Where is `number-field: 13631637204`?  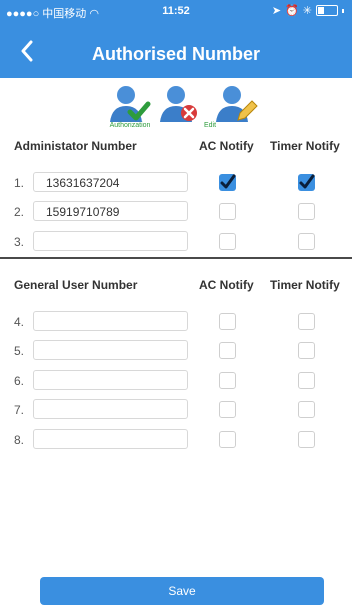
number-field: 13631637204 is located at coordinates (110, 182).